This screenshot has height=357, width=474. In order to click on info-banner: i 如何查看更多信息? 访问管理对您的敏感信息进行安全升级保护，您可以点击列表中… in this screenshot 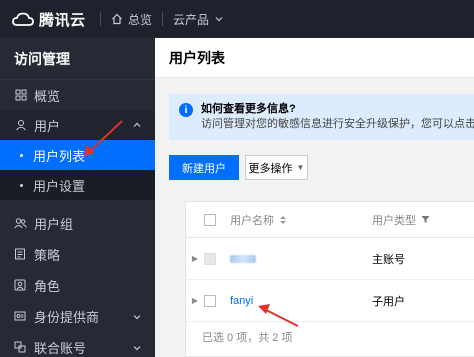, I will do `click(321, 117)`.